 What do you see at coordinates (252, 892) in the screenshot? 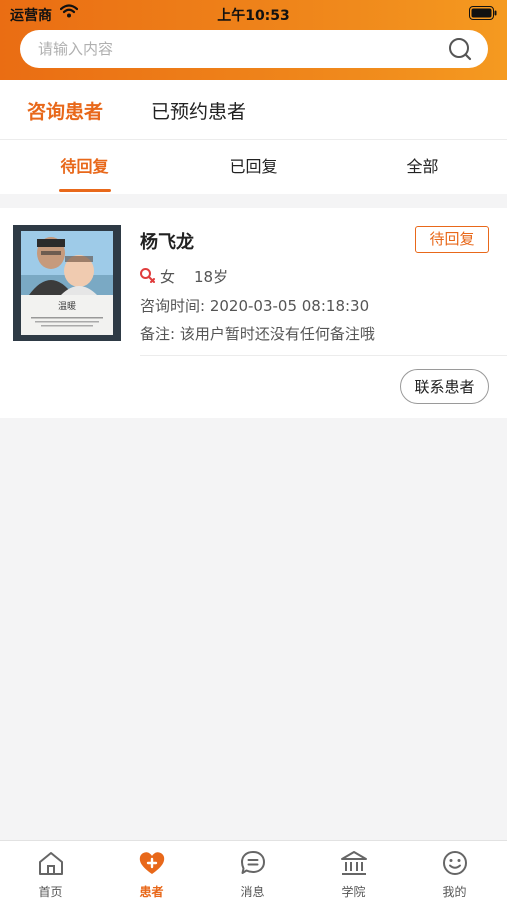
I see `nav-label: 消息` at bounding box center [252, 892].